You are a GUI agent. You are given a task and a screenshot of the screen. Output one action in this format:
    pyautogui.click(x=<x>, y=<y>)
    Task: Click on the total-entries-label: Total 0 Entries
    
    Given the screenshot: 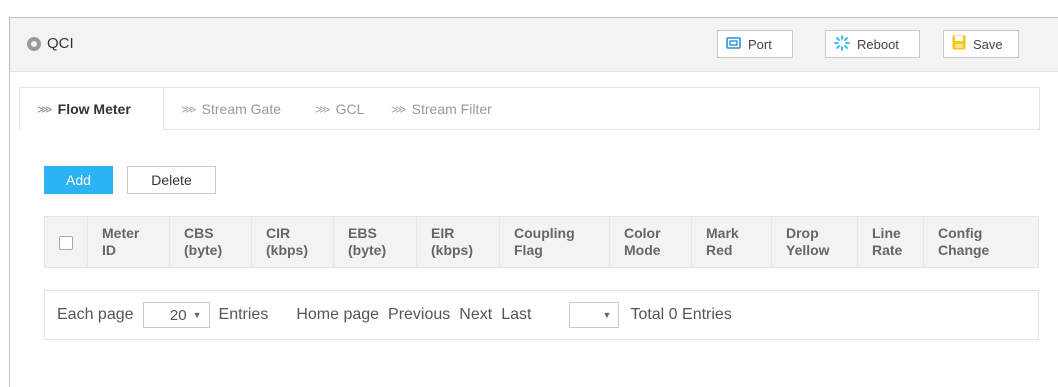 What is the action you would take?
    pyautogui.click(x=681, y=314)
    